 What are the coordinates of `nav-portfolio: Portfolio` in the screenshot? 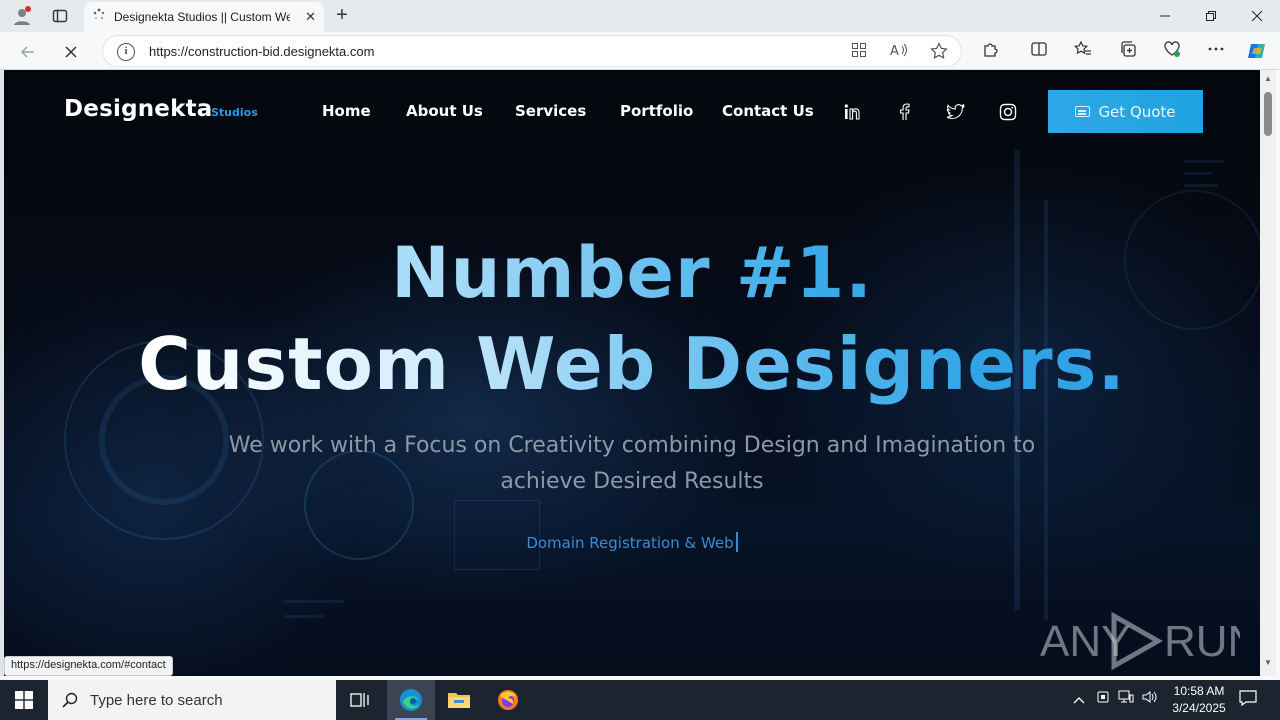 It's located at (656, 111).